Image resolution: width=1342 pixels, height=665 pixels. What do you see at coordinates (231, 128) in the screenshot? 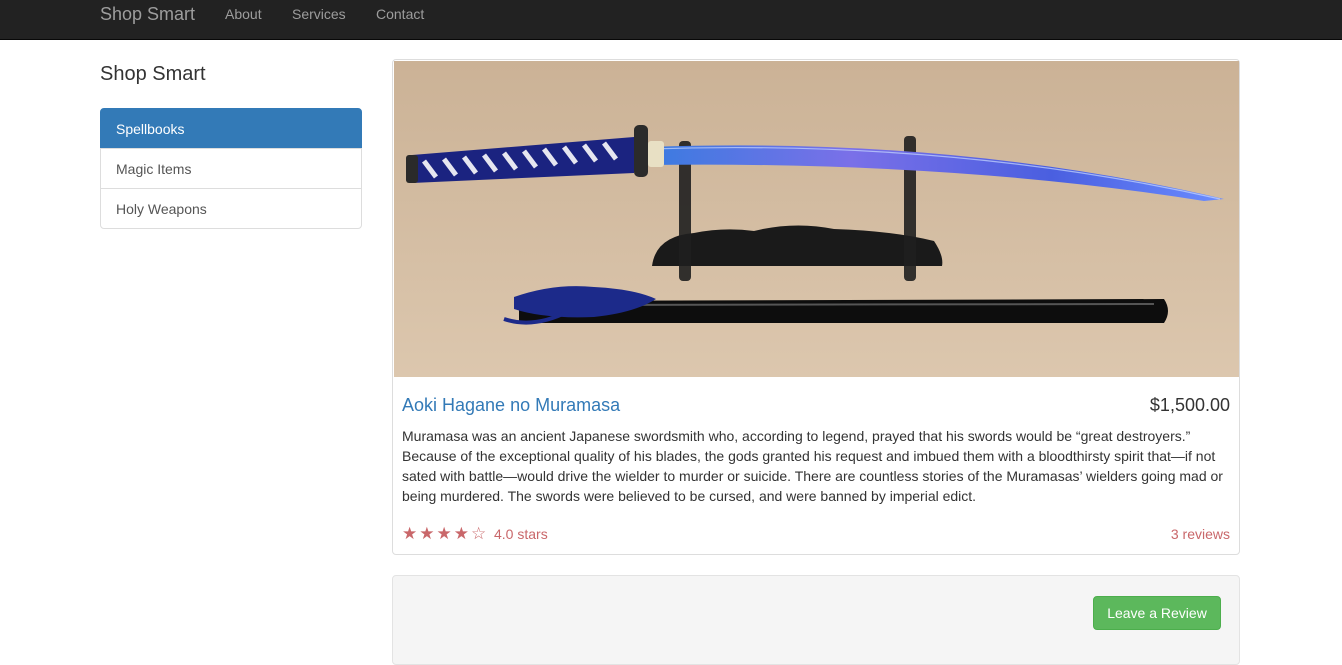
I see `sidebar-item-spellbooks: Spellbooks` at bounding box center [231, 128].